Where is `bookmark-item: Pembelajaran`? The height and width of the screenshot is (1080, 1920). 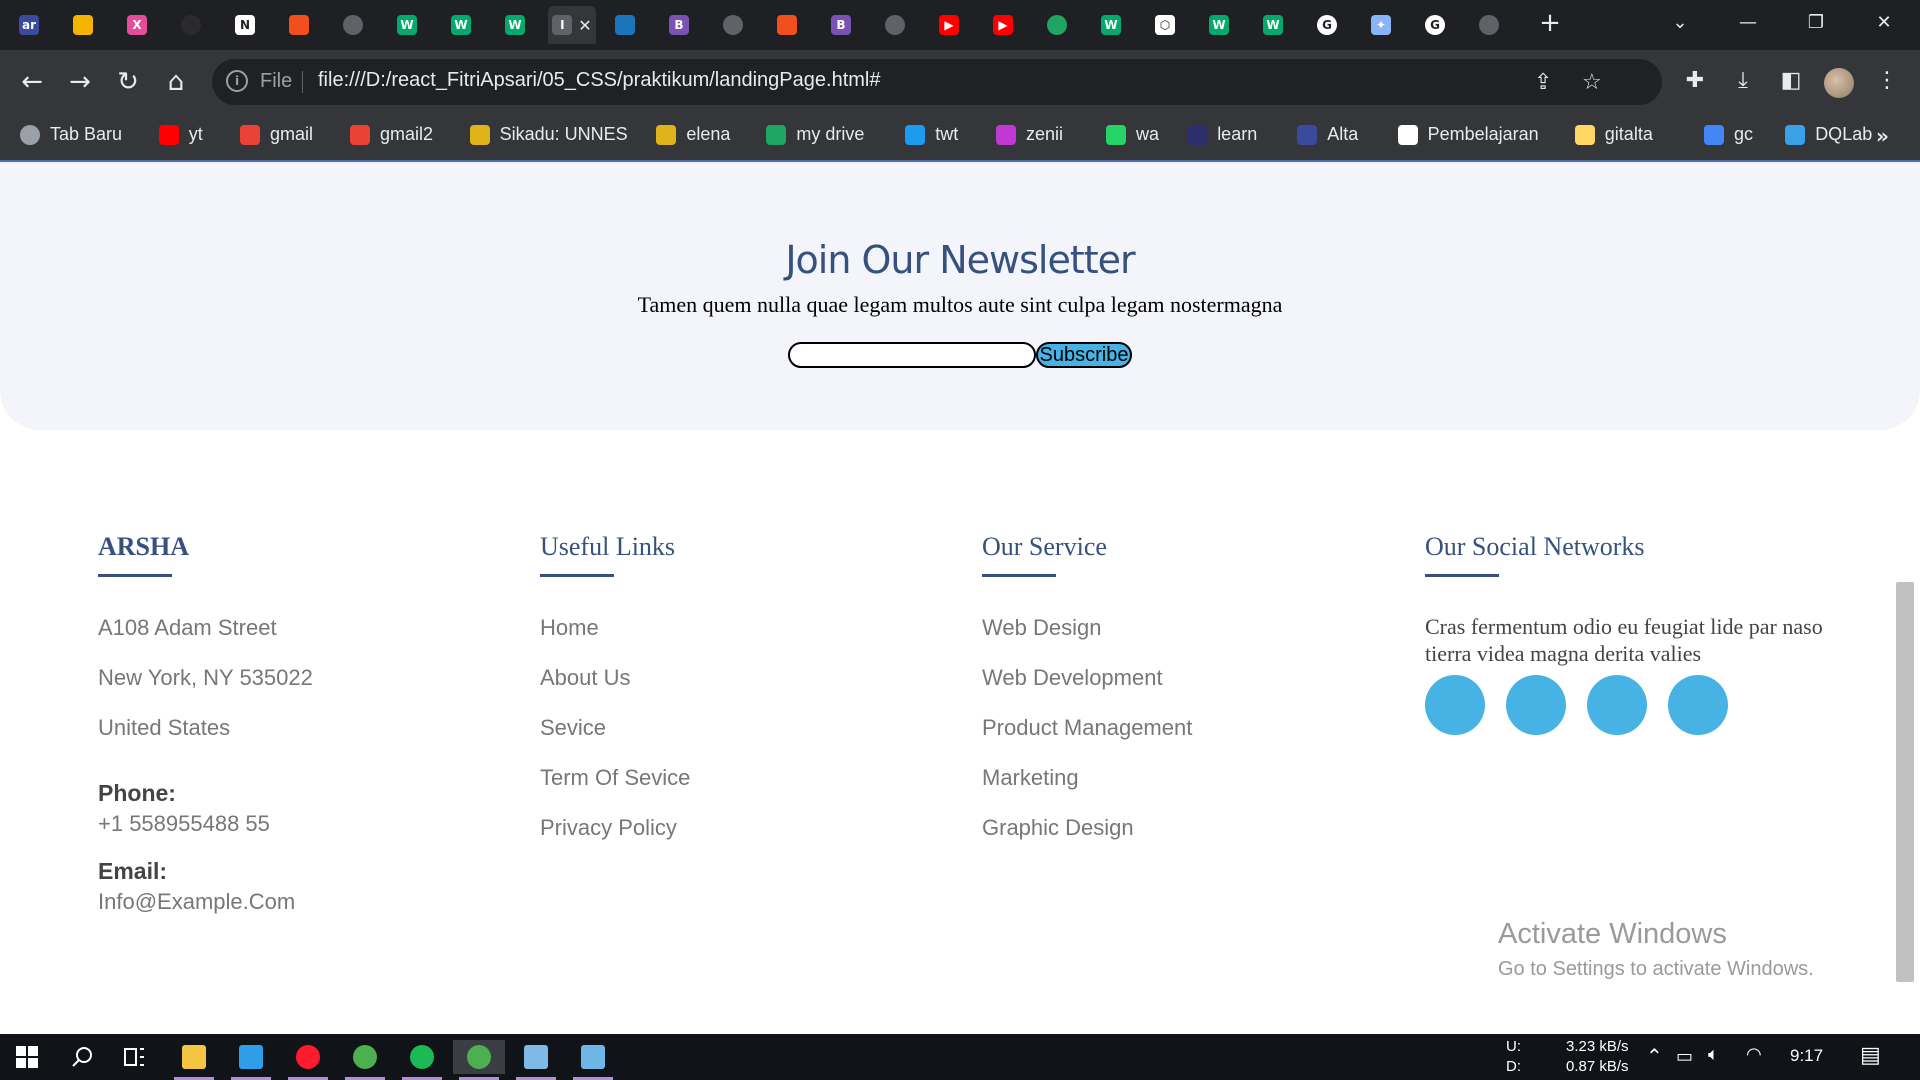
bookmark-item: Pembelajaran is located at coordinates (1468, 134).